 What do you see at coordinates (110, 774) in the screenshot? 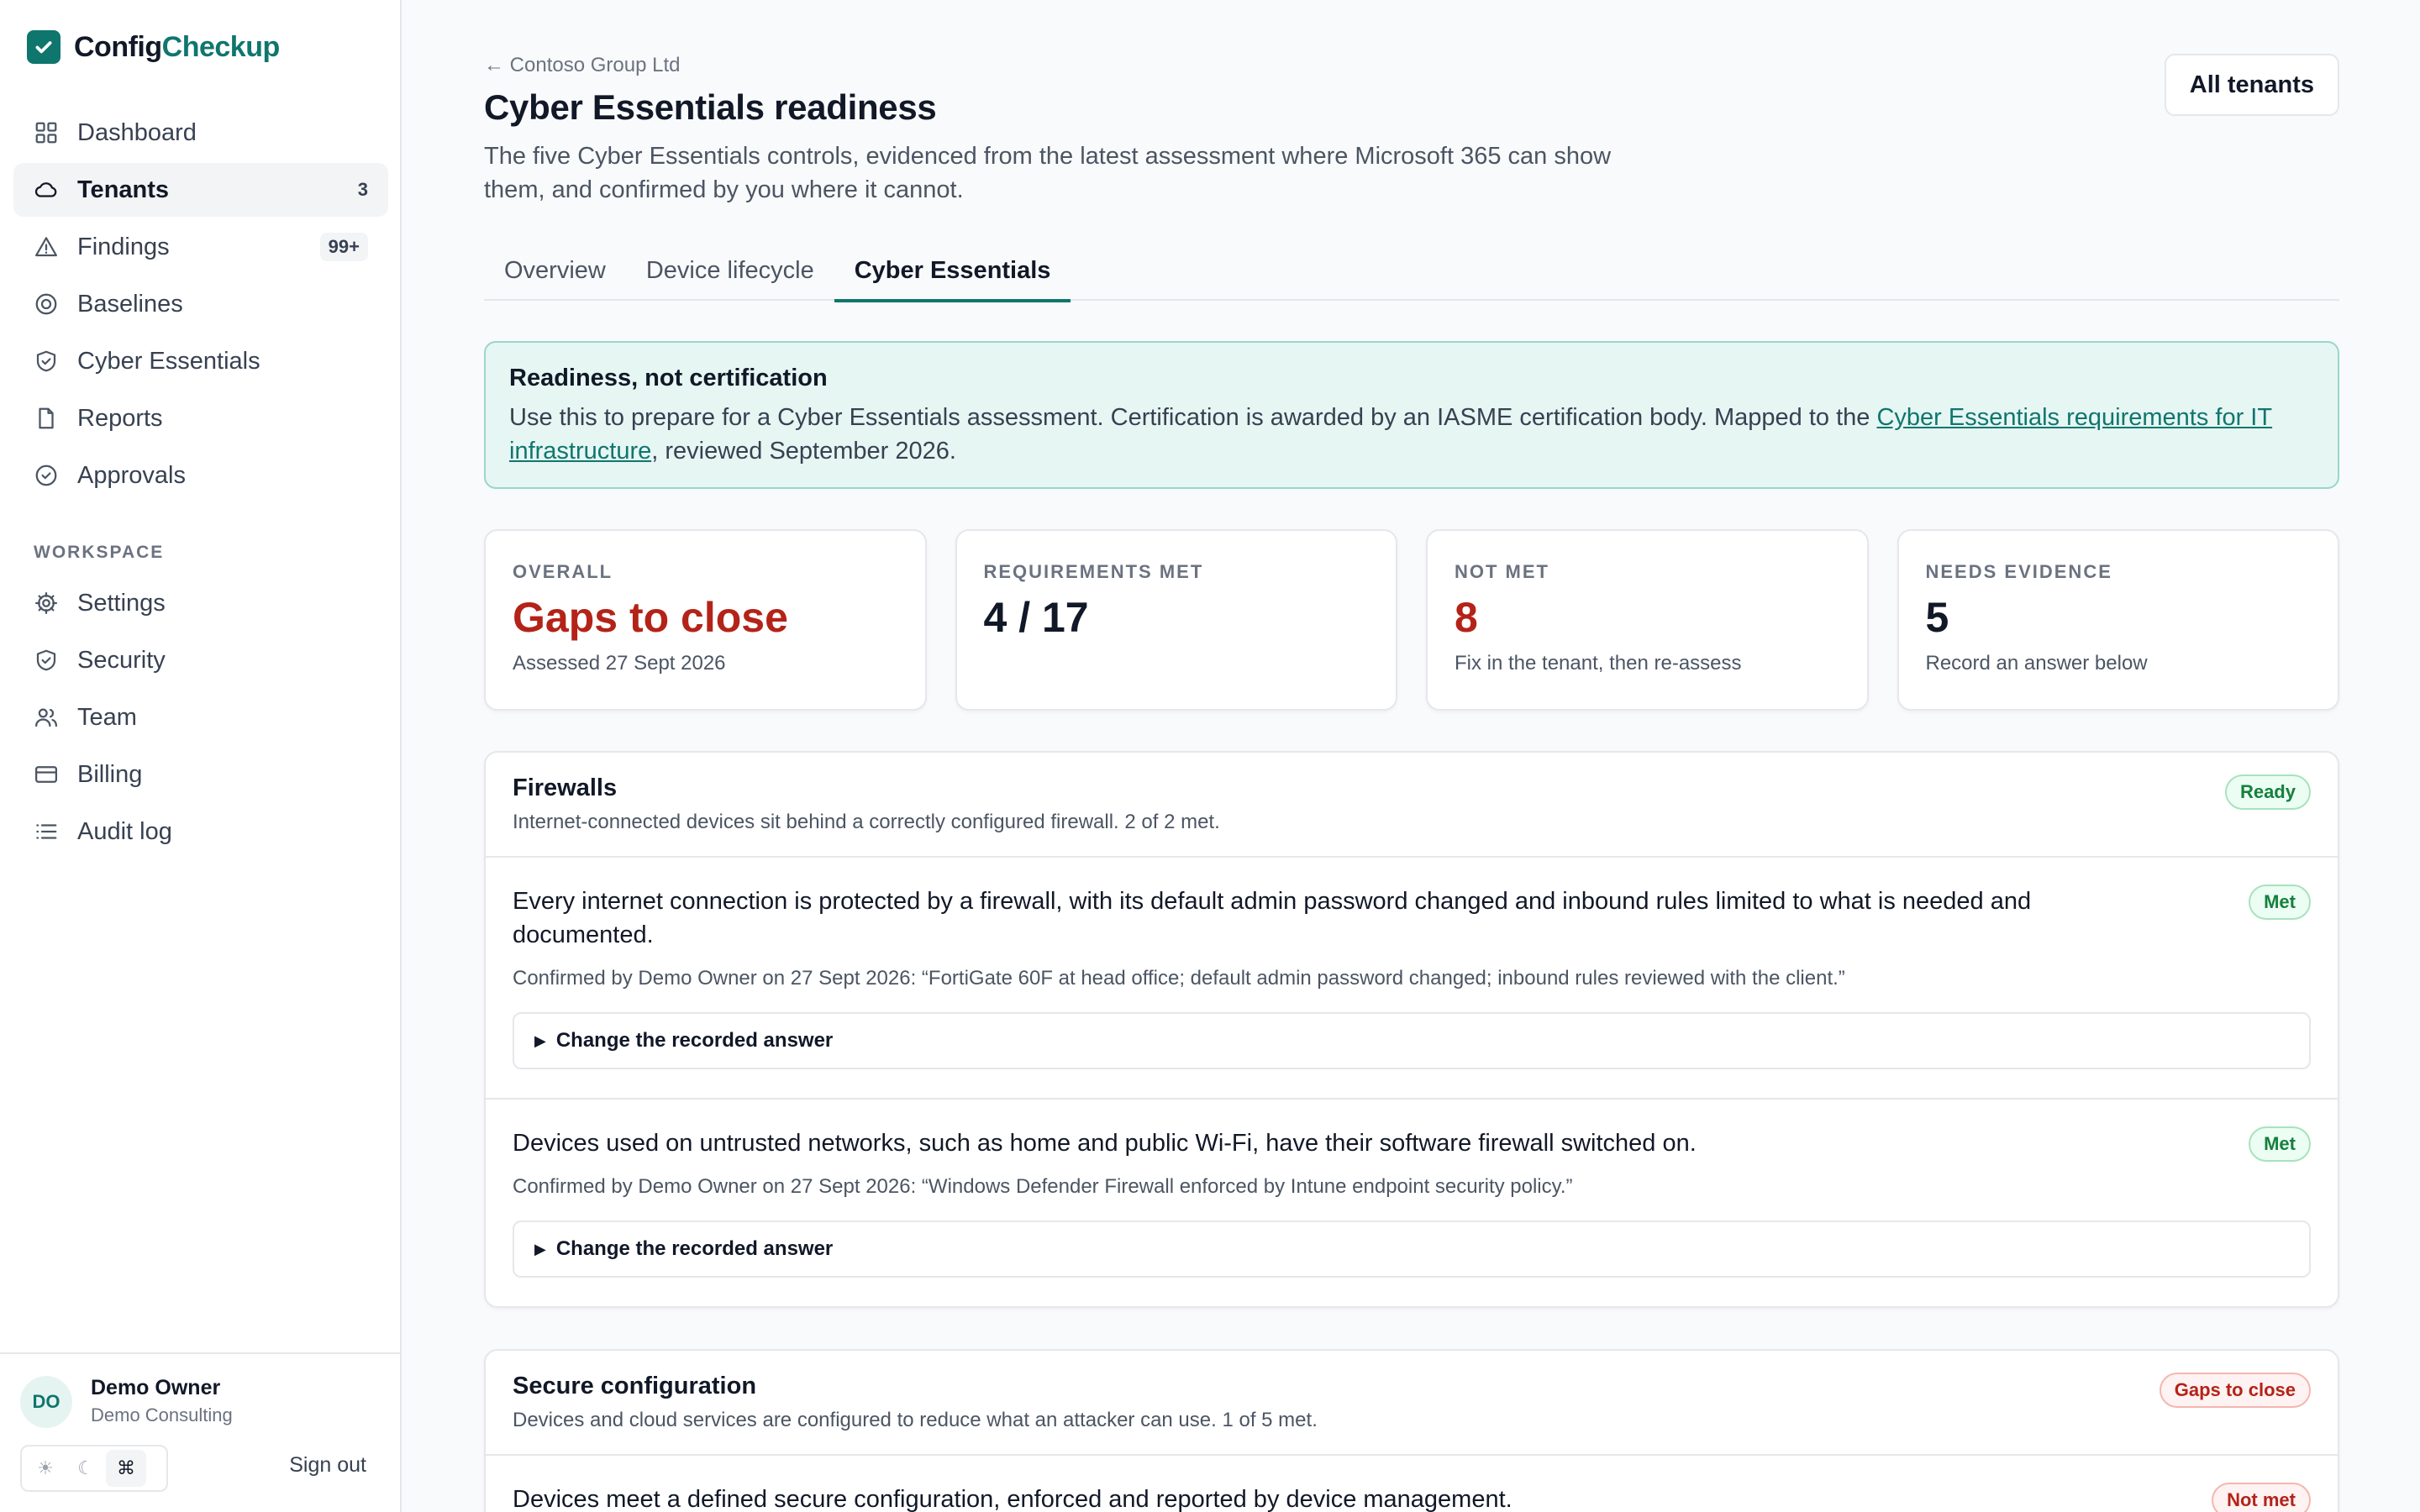
I see `nav-label: Billing` at bounding box center [110, 774].